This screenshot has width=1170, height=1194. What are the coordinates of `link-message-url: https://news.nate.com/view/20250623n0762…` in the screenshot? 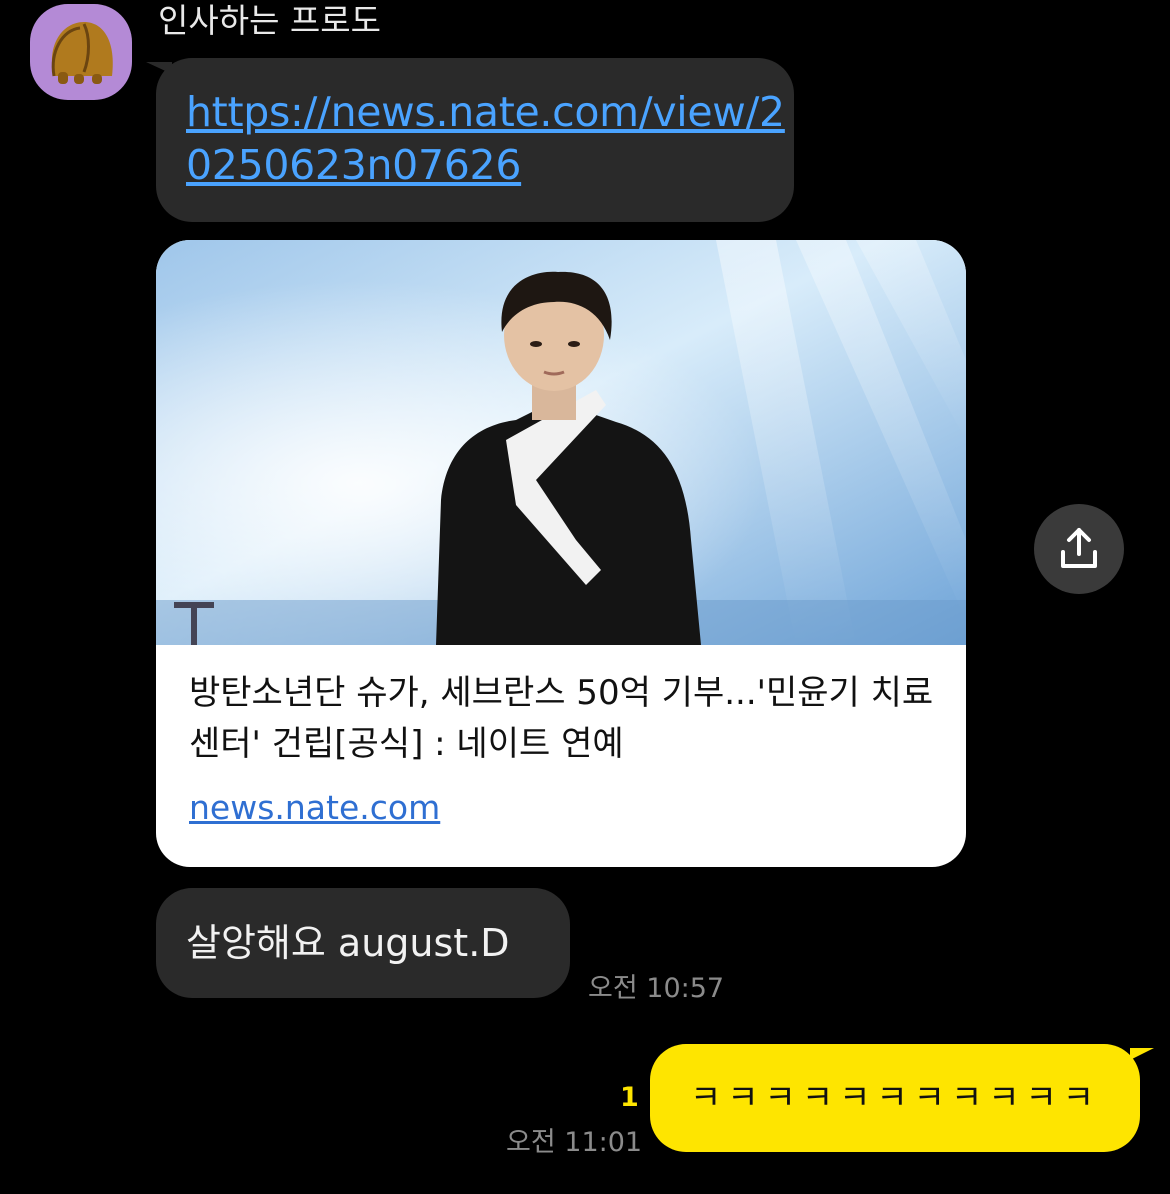 It's located at (486, 139).